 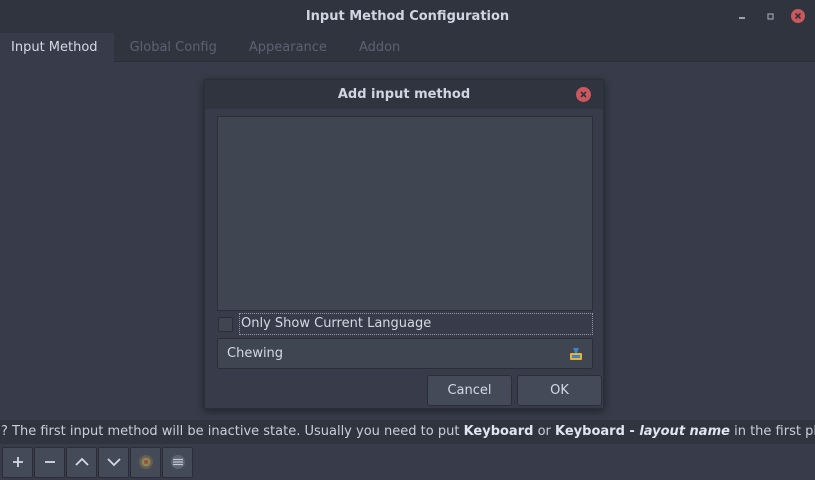 I want to click on window-titlebar: Input Method Configuration, so click(x=407, y=16).